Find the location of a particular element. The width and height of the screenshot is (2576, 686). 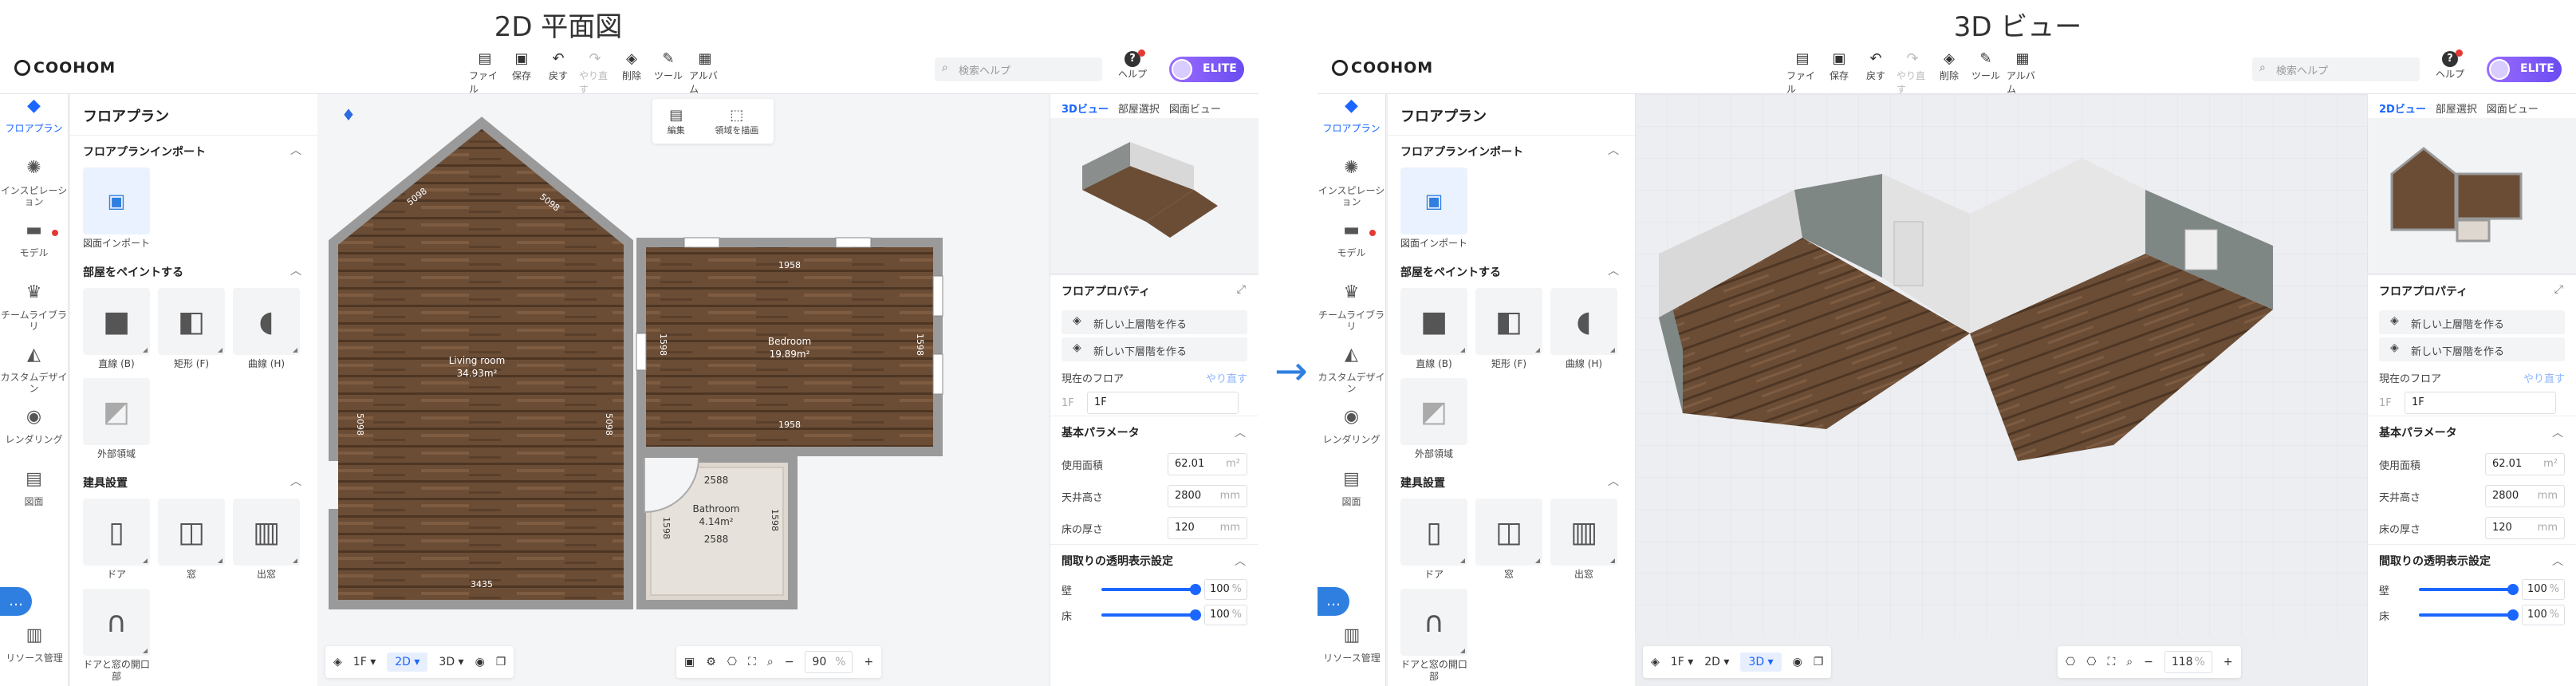

nav-team-library: ♛ チームライブラリ is located at coordinates (1351, 312).